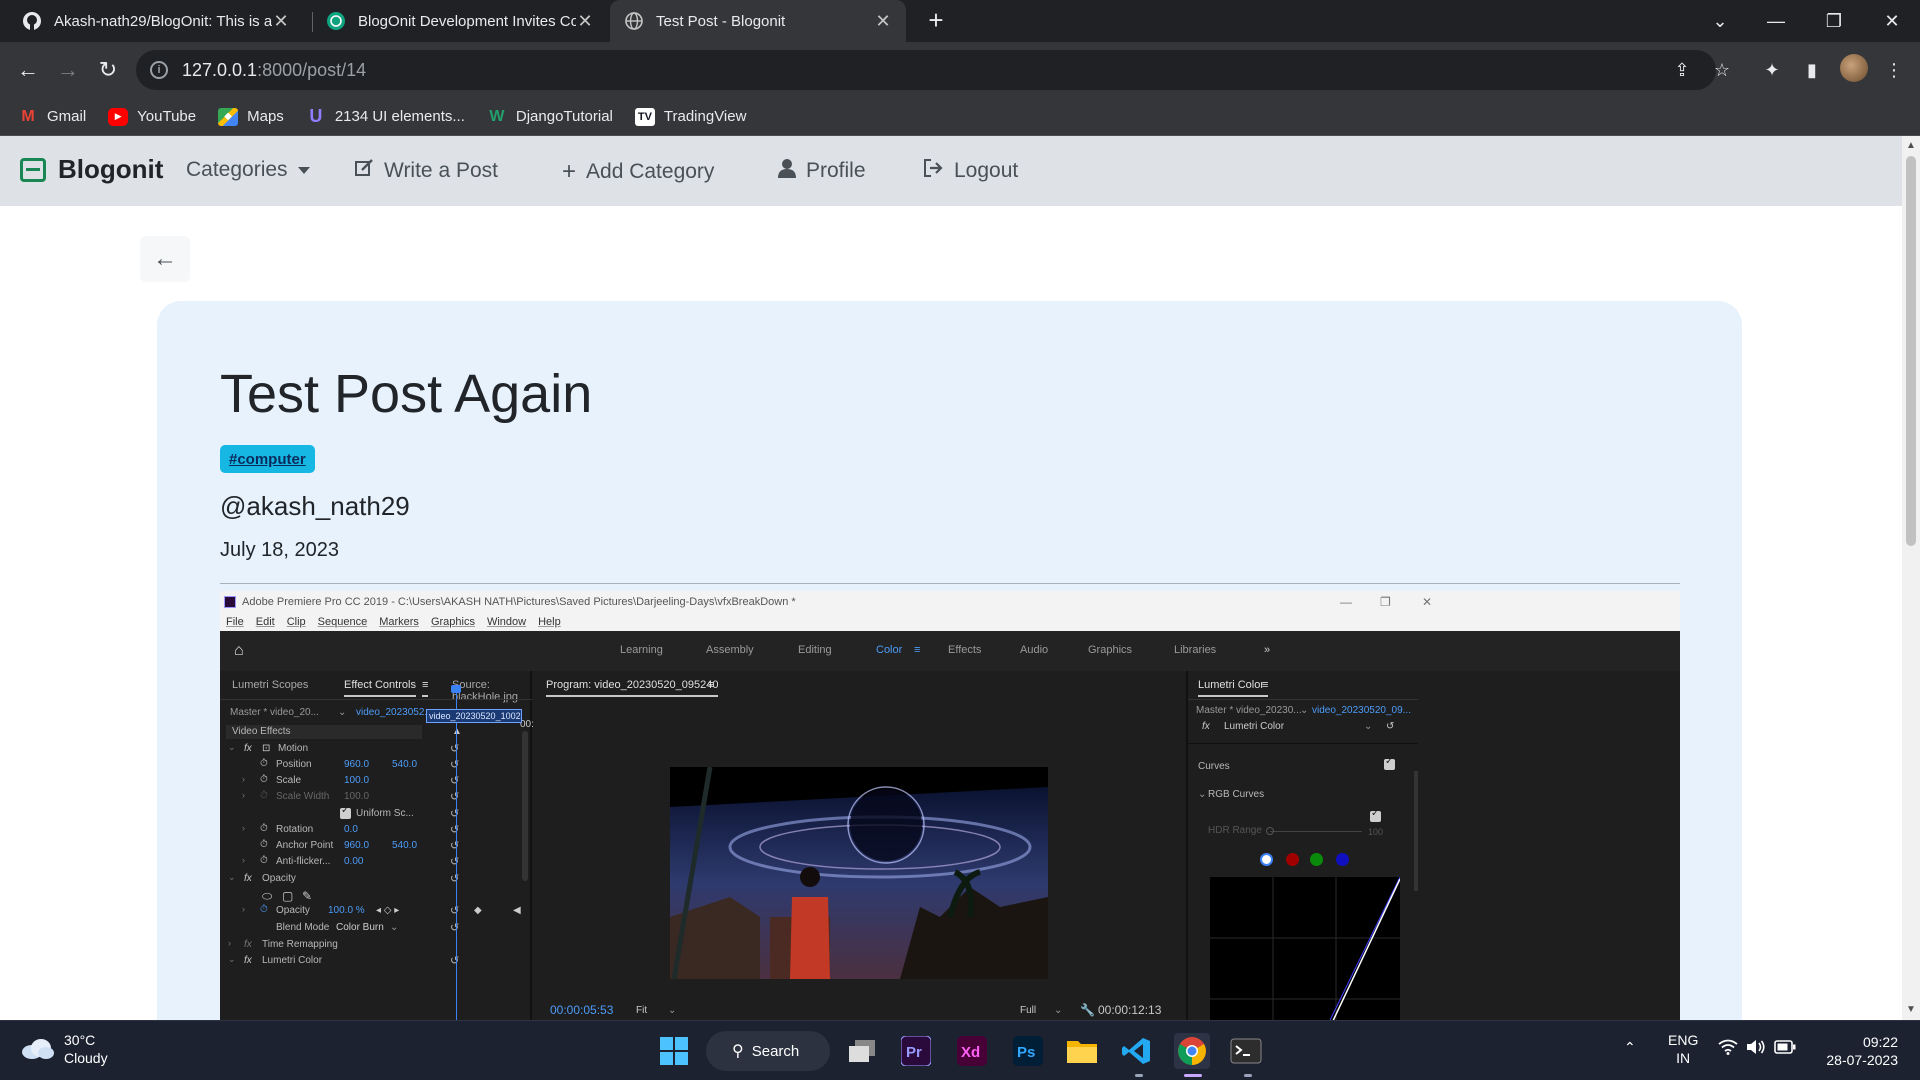  What do you see at coordinates (758, 21) in the screenshot?
I see `tab-test-post: Test Post - Blogonit ✕` at bounding box center [758, 21].